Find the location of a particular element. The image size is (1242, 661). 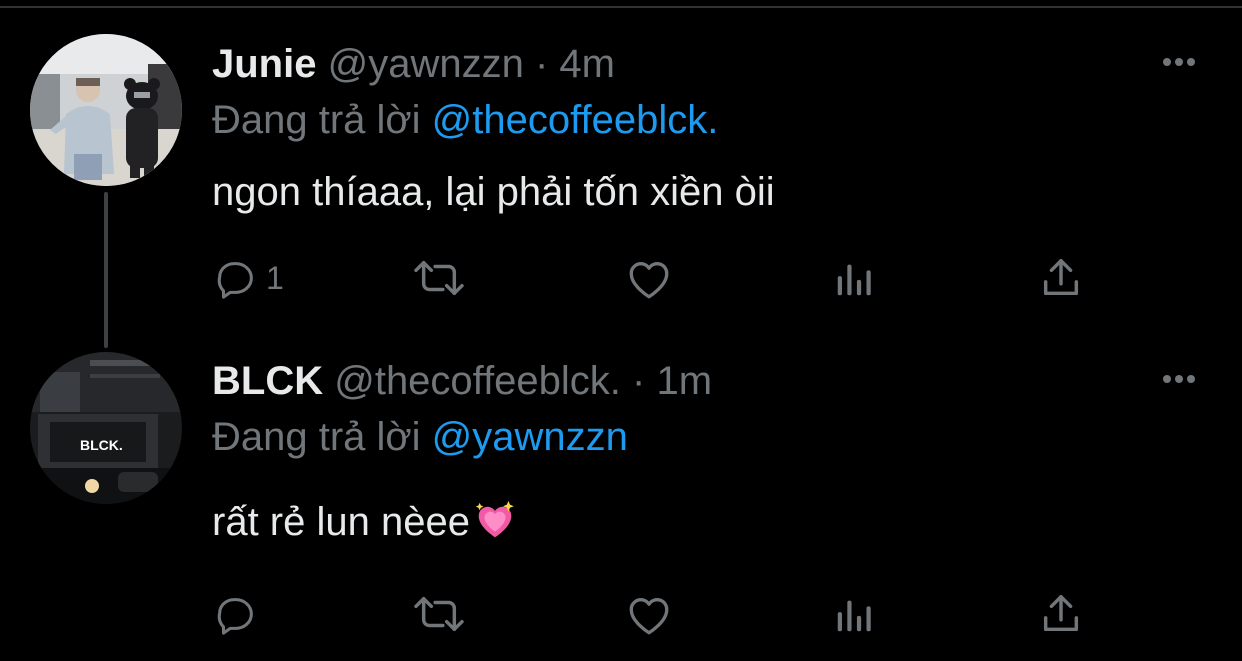

tweet-header: BLCK @thecoffeeblck. · 1m is located at coordinates (462, 381).